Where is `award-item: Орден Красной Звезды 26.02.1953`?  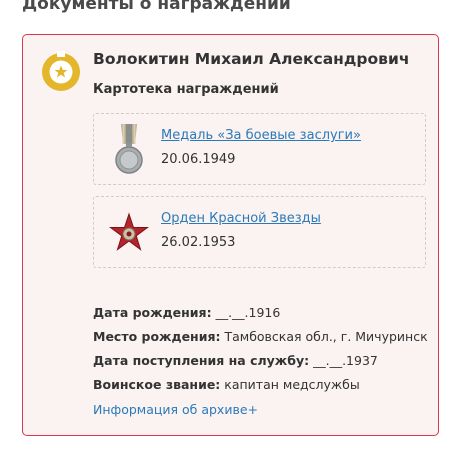
award-item: Орден Красной Звезды 26.02.1953 is located at coordinates (259, 232).